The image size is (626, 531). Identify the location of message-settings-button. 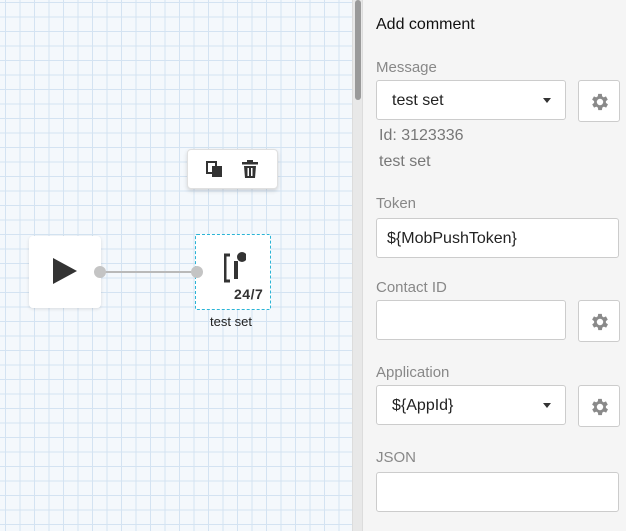
(599, 101).